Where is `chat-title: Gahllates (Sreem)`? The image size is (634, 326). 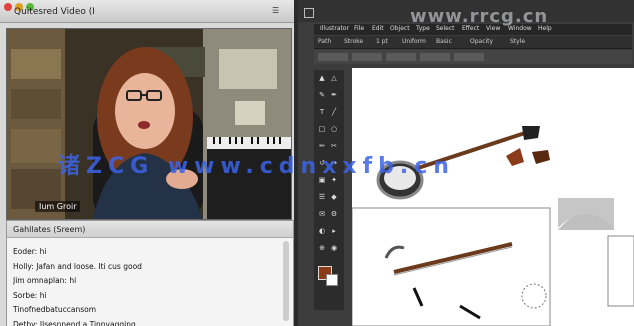
chat-title: Gahllates (Sreem) is located at coordinates (49, 229).